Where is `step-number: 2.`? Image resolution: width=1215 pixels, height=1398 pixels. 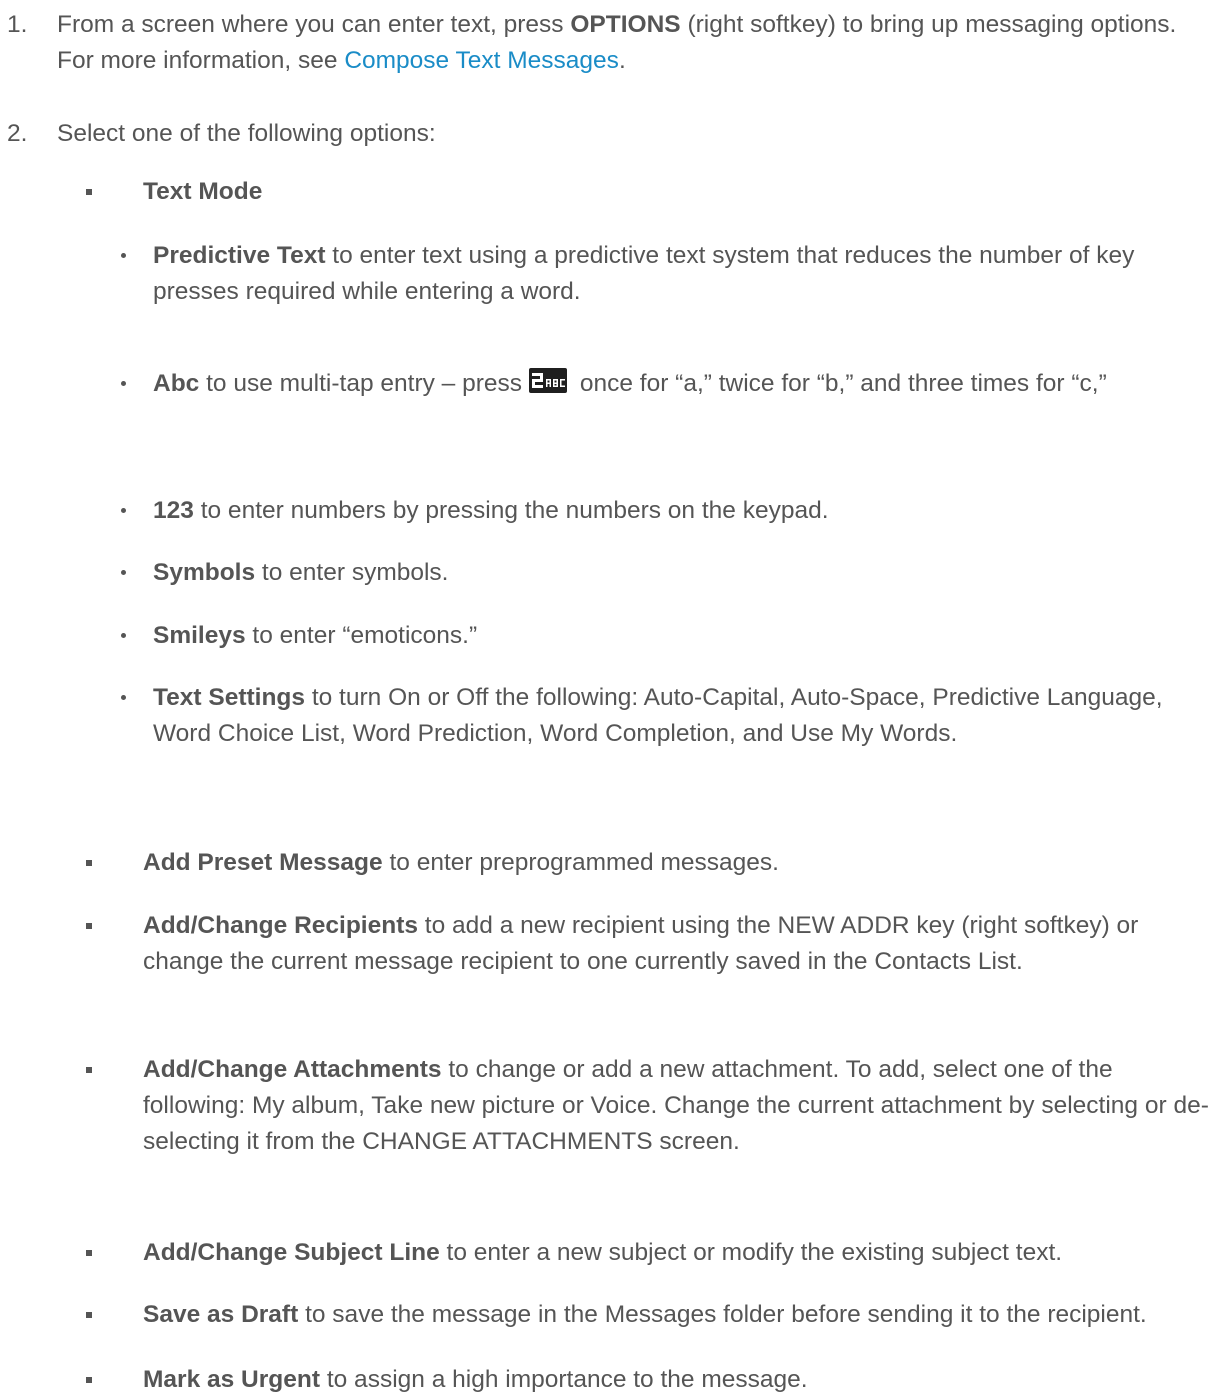 step-number: 2. is located at coordinates (17, 133).